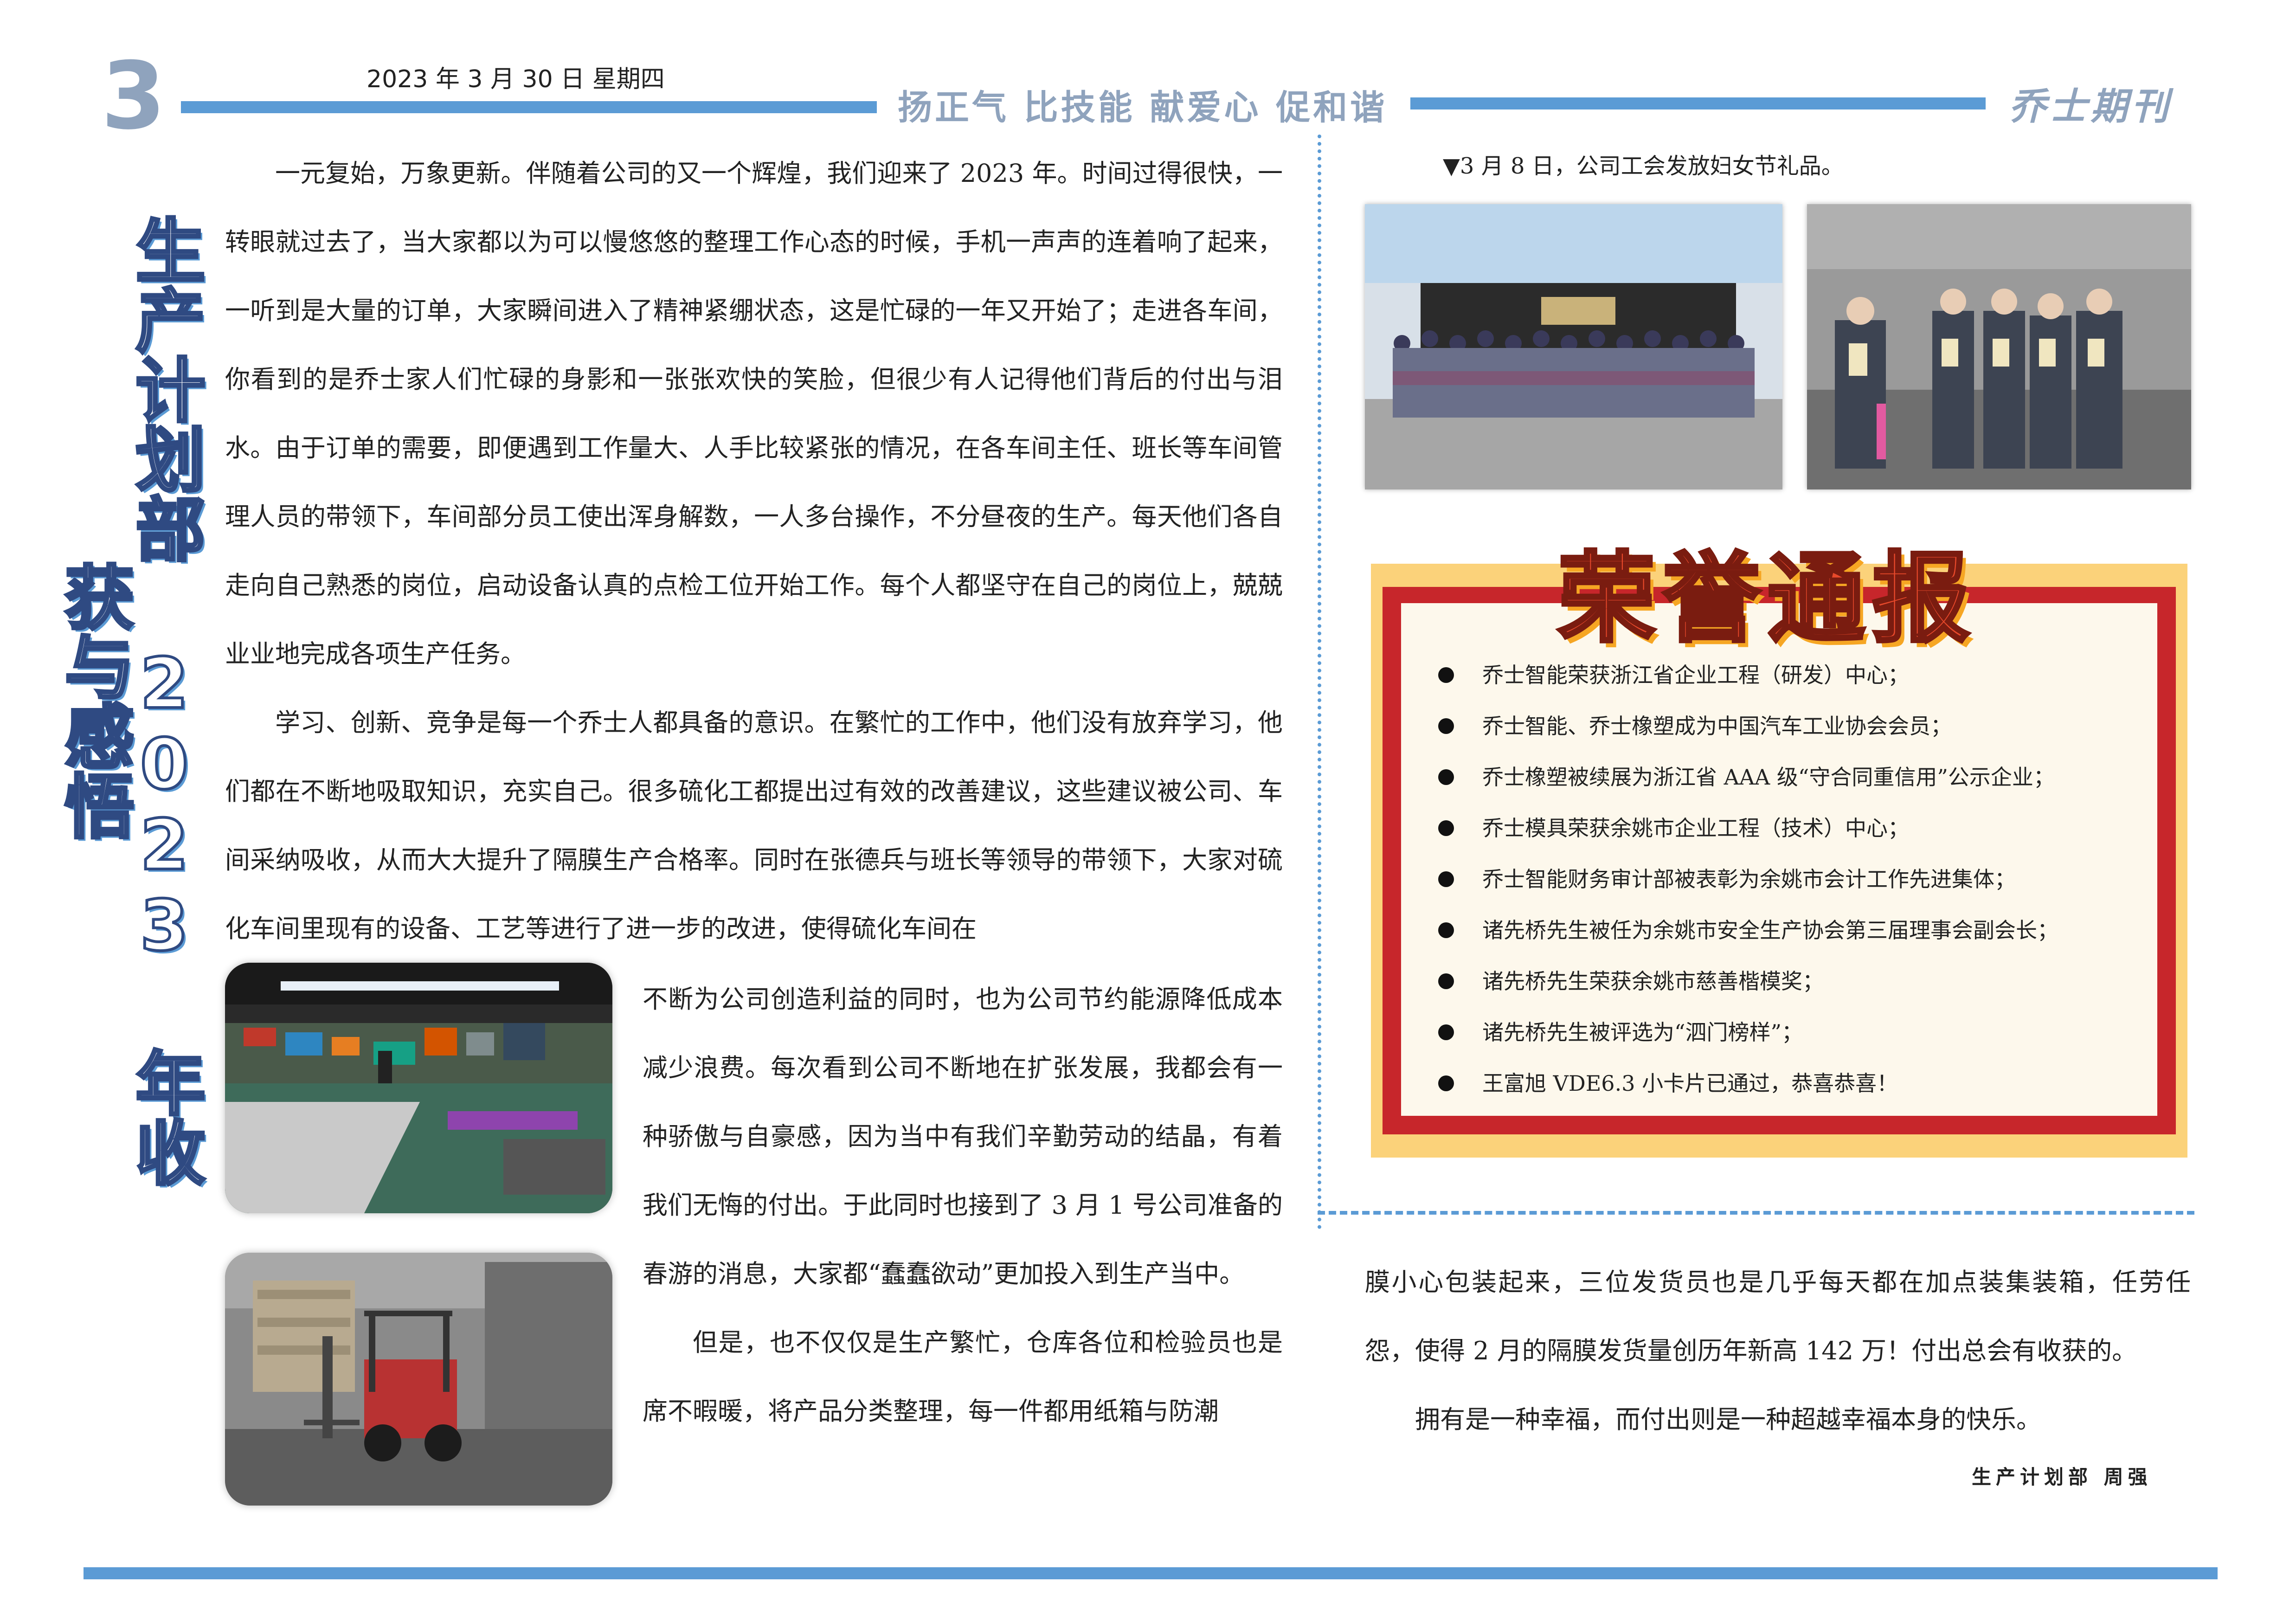 This screenshot has height=1622, width=2296. Describe the element at coordinates (2090, 106) in the screenshot. I see `journal-brand: 乔士期刊` at that location.